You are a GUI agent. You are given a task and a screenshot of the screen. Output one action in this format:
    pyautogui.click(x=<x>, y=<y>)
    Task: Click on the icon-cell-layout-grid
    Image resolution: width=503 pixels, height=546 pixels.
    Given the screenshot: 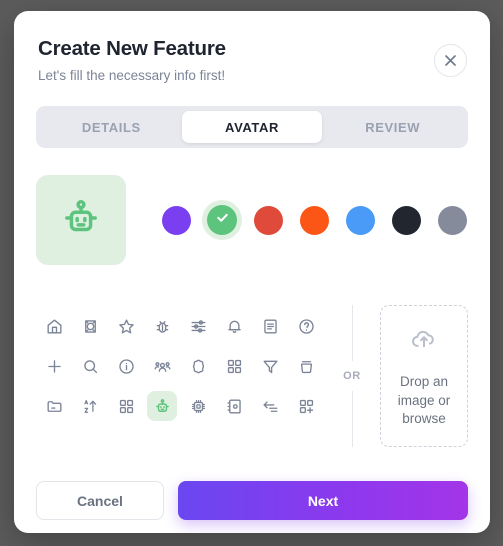 What is the action you would take?
    pyautogui.click(x=126, y=406)
    